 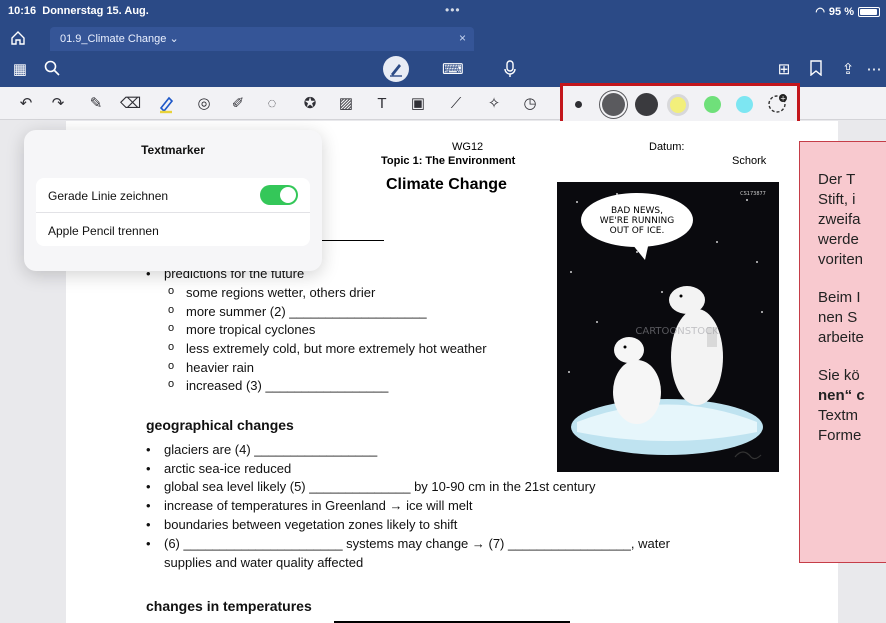 I want to click on close-icon: ×, so click(x=462, y=38).